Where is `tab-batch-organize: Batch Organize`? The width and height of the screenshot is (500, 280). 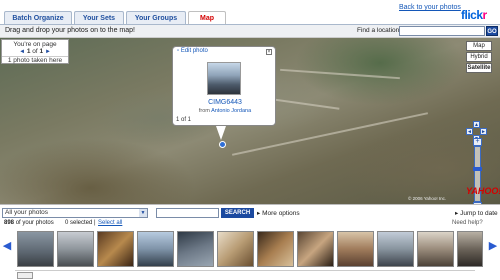 tab-batch-organize: Batch Organize is located at coordinates (38, 17).